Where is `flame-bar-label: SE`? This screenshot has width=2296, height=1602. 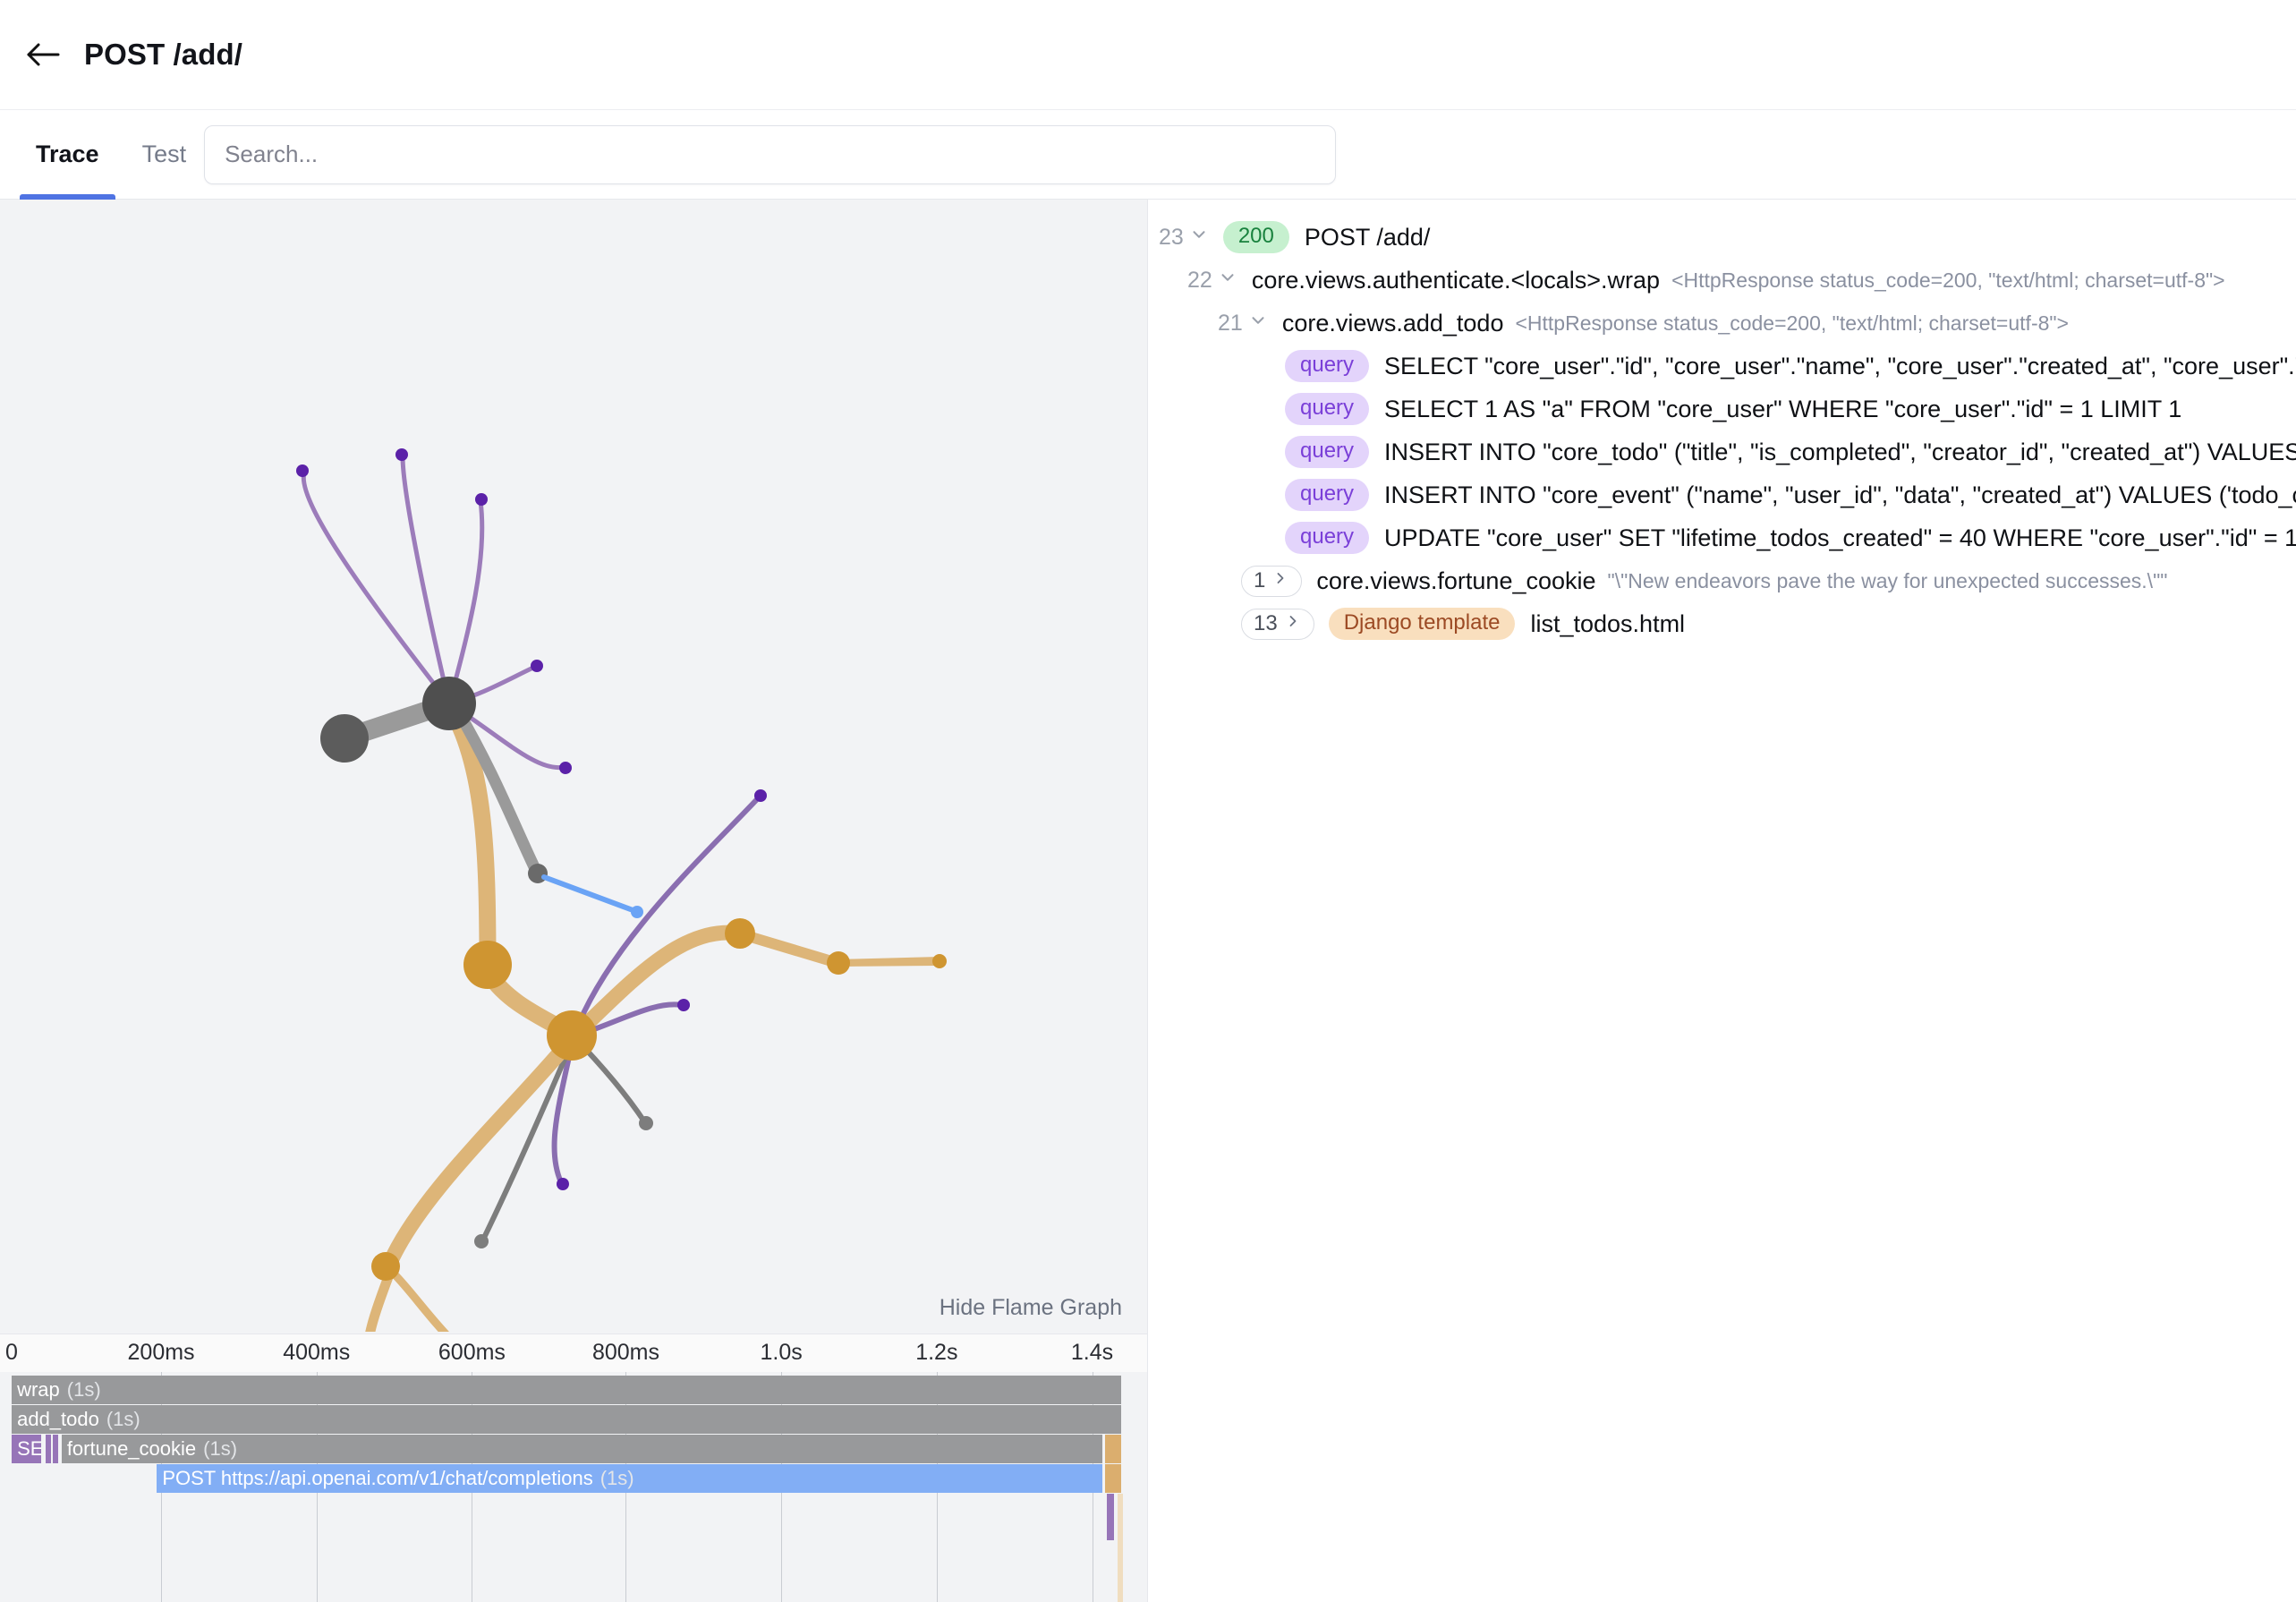
flame-bar-label: SE is located at coordinates (29, 1449).